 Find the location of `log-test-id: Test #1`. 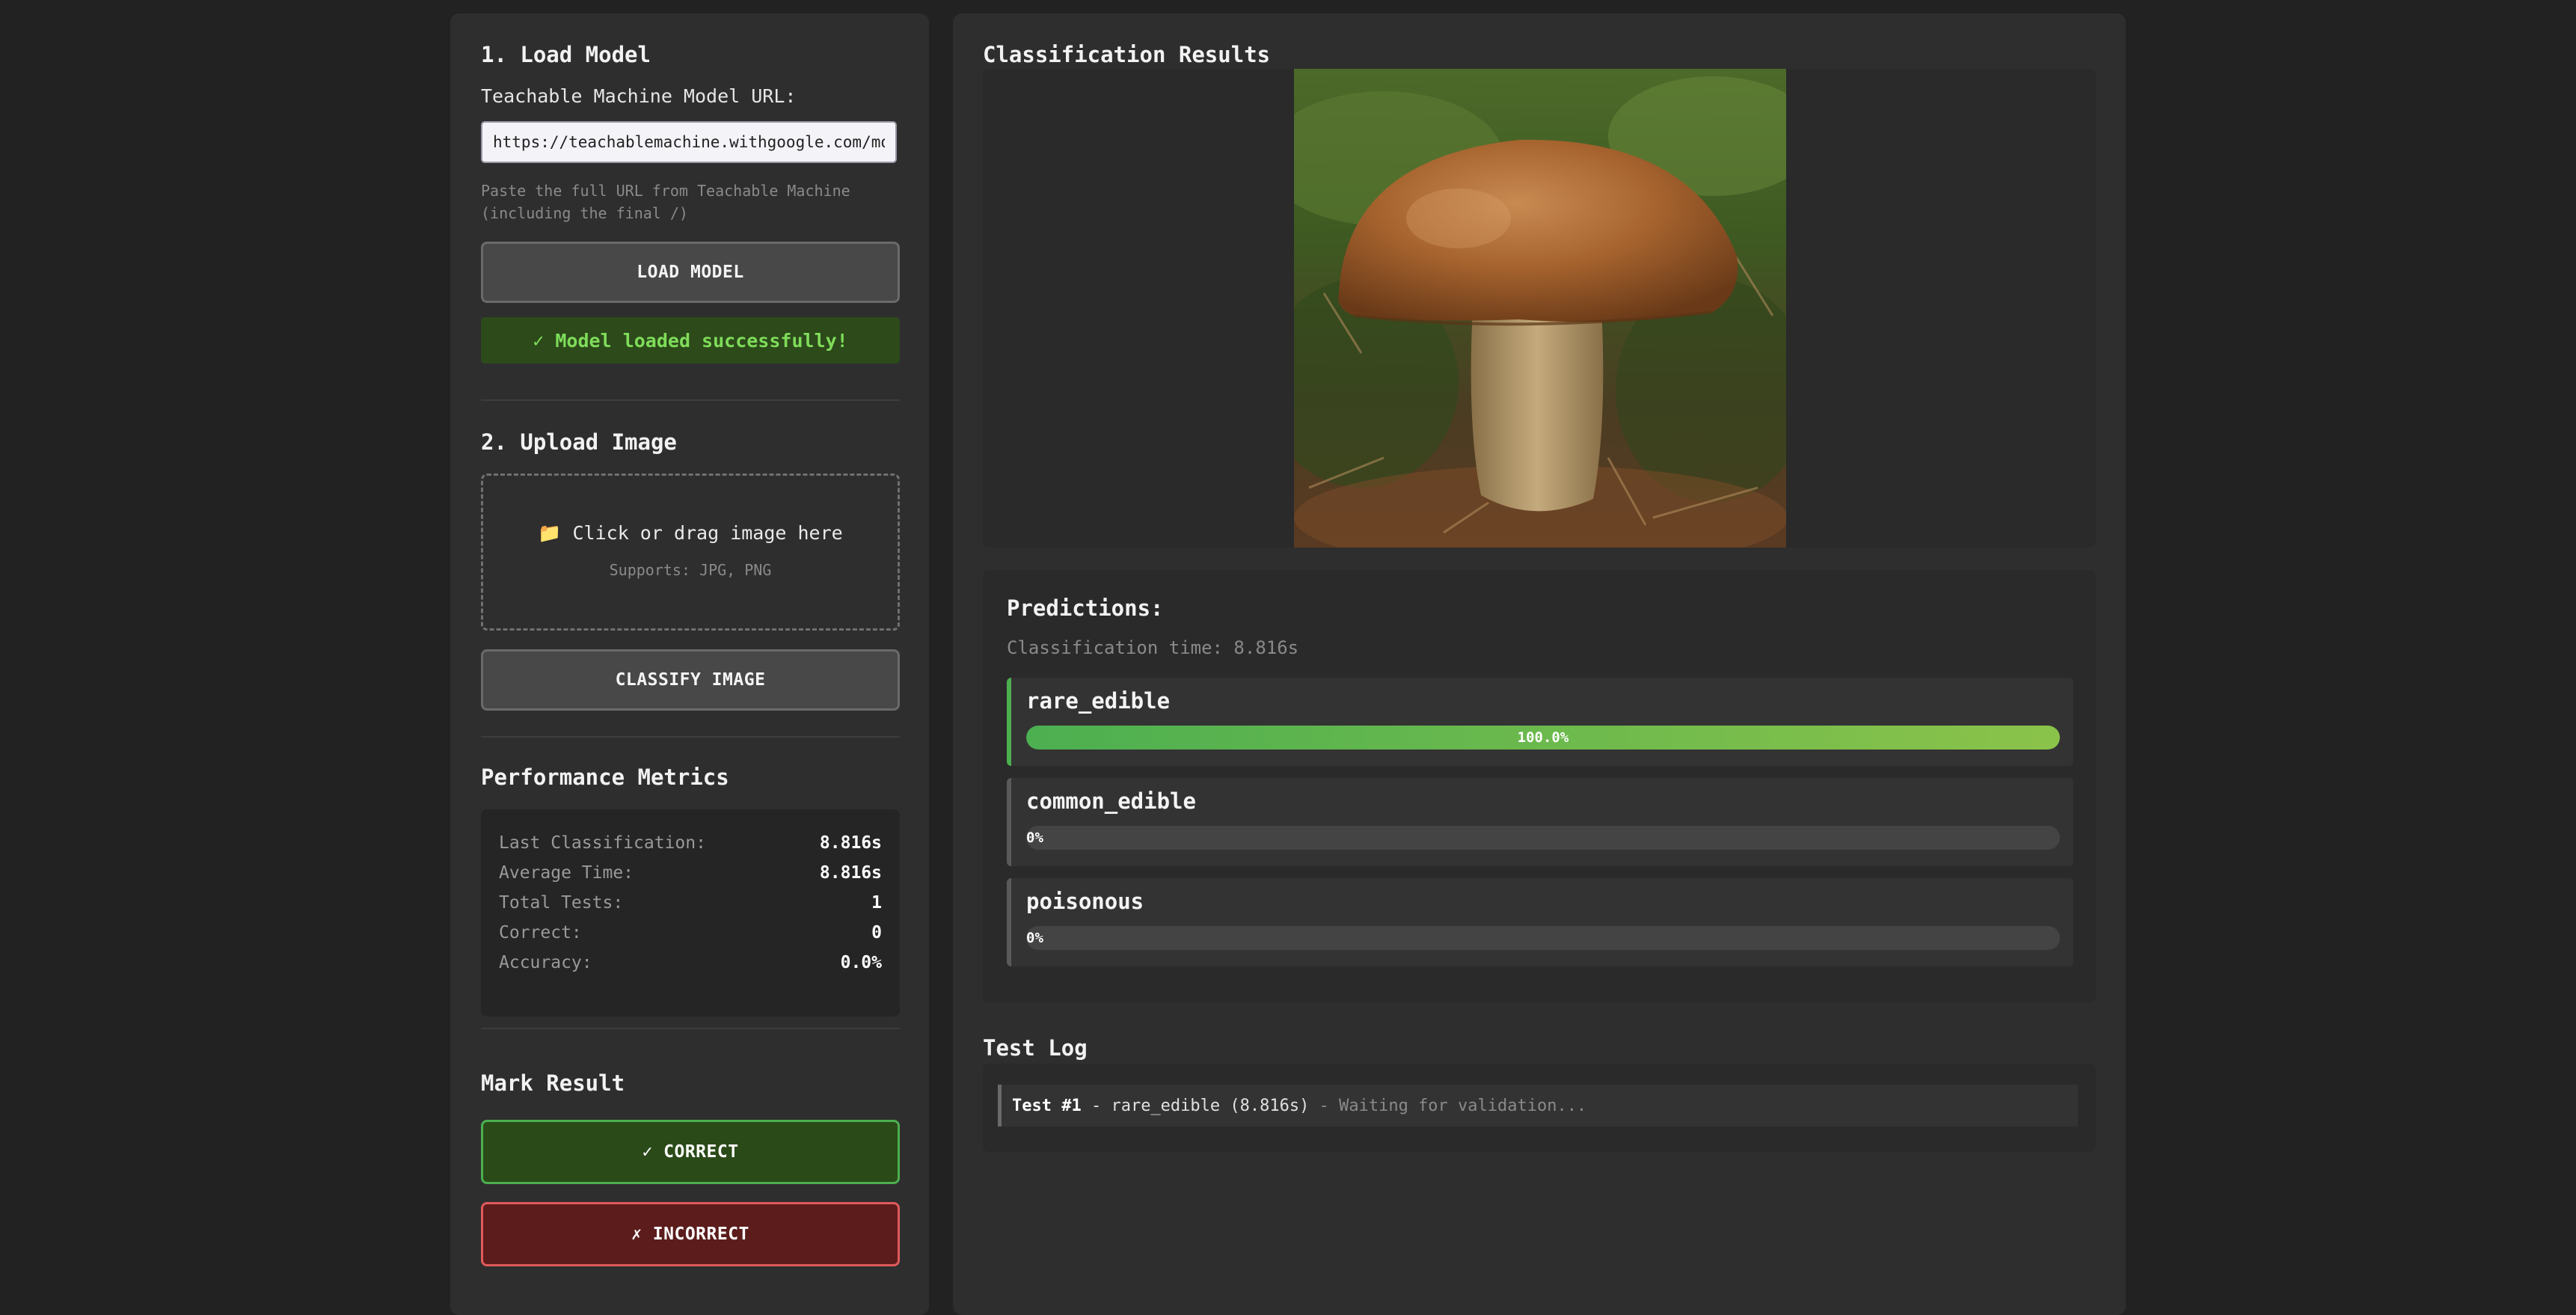

log-test-id: Test #1 is located at coordinates (1047, 1105).